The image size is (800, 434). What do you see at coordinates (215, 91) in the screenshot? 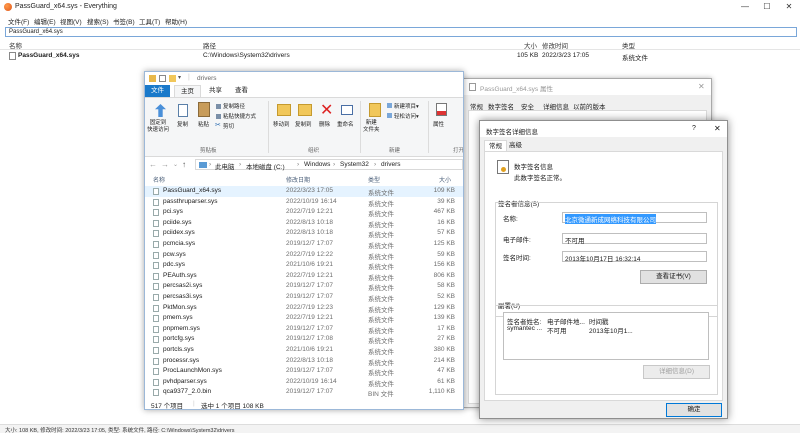
I see `tab-share: 共享` at bounding box center [215, 91].